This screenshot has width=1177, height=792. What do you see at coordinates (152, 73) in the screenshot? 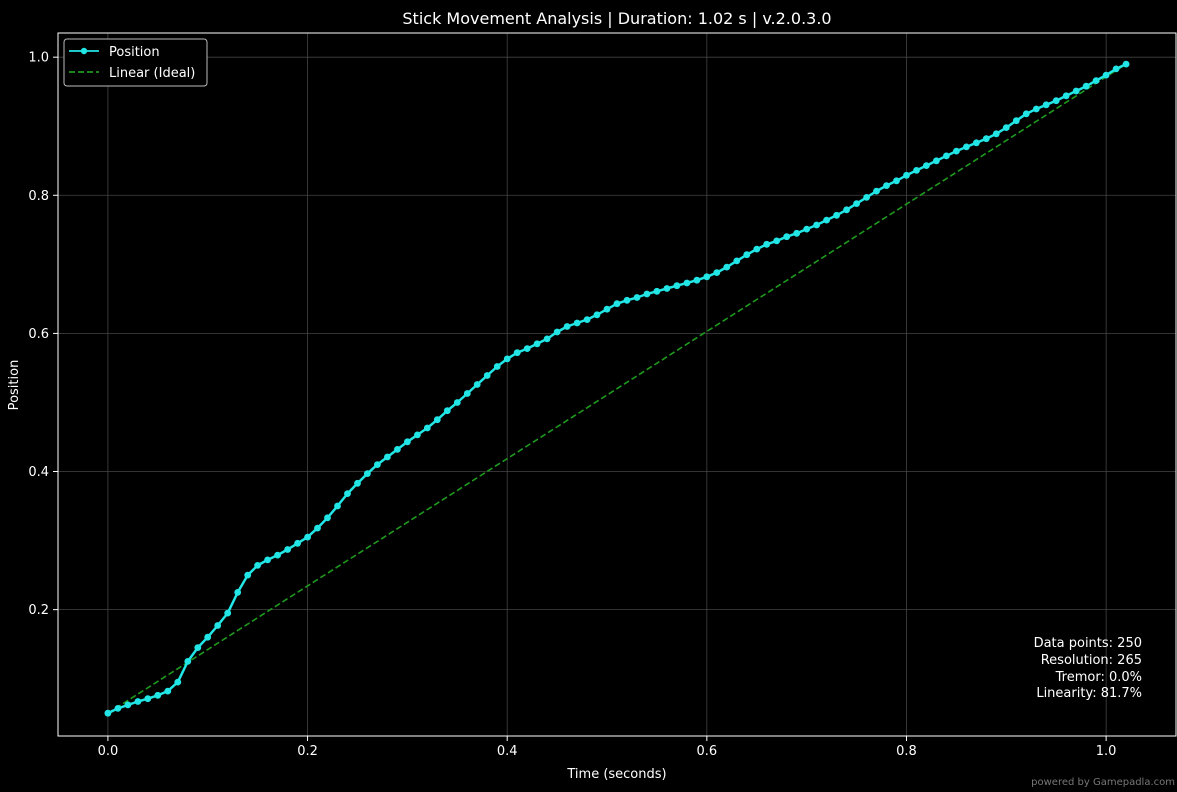
I see `legend-linear-label: Linear (Ideal)` at bounding box center [152, 73].